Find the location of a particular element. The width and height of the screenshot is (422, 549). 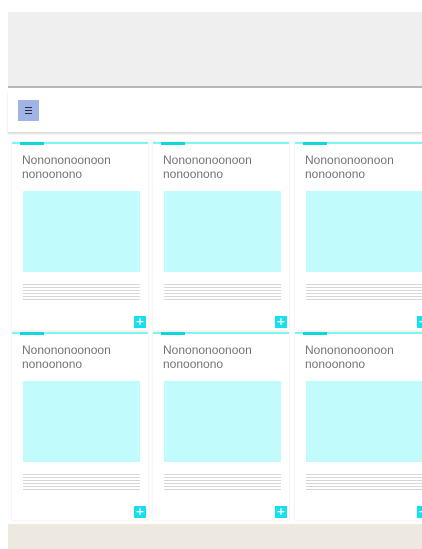

hamburger-menu-icon is located at coordinates (28, 107).